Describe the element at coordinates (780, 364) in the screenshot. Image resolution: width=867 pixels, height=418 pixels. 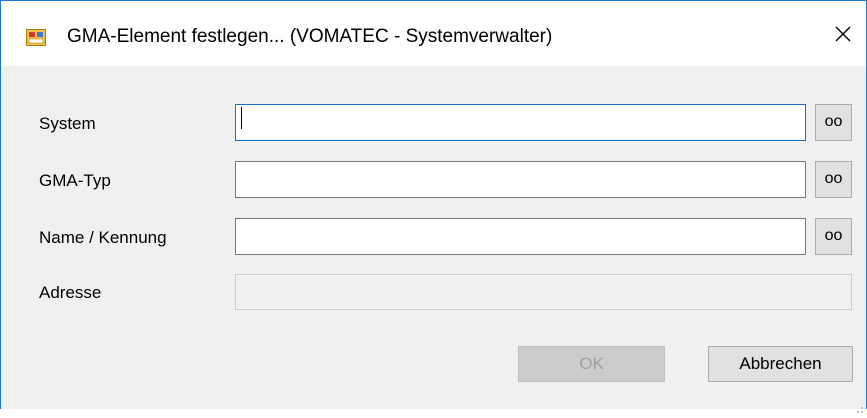
I see `cancel-button: Abbrechen` at that location.